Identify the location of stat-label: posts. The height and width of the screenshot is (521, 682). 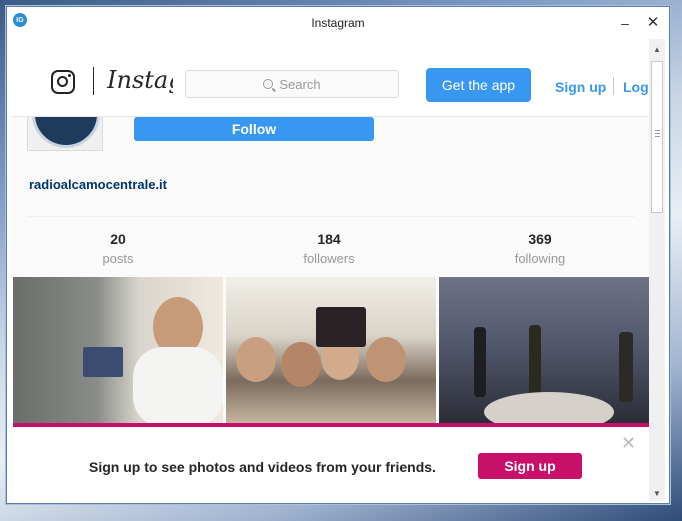
(118, 258).